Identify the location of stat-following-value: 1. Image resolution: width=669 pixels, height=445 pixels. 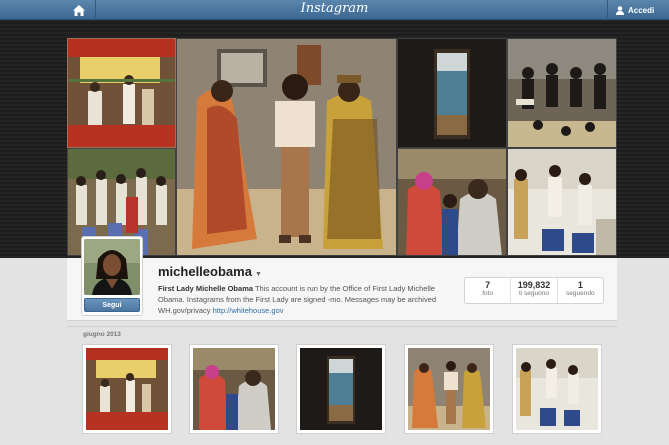
(580, 285).